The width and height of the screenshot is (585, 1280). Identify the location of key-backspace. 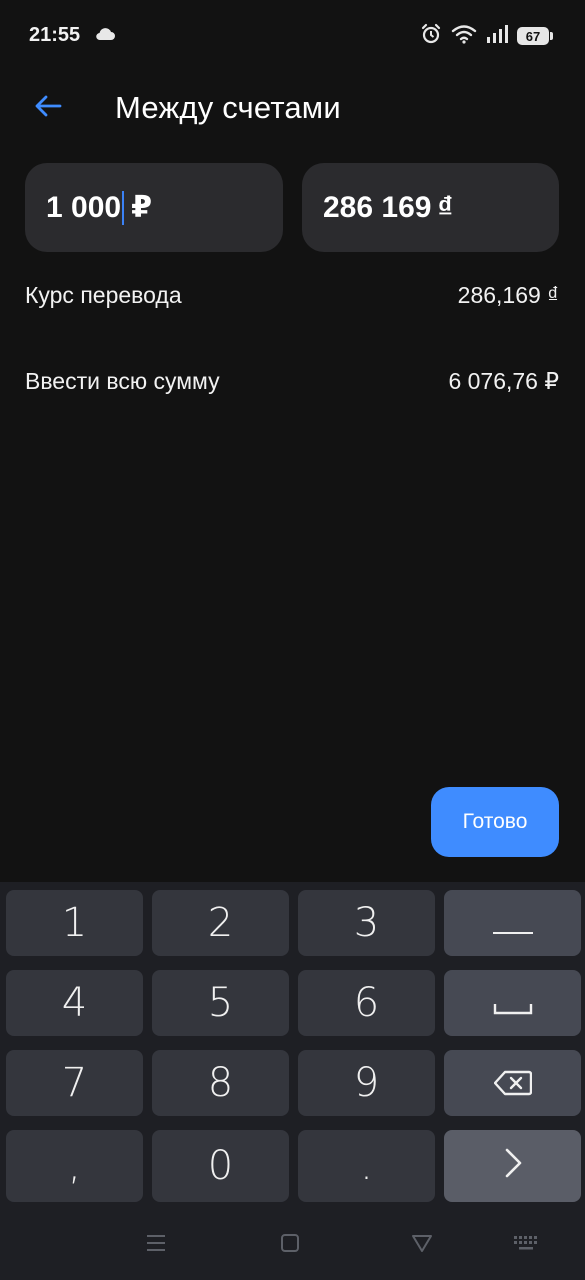
(512, 1083).